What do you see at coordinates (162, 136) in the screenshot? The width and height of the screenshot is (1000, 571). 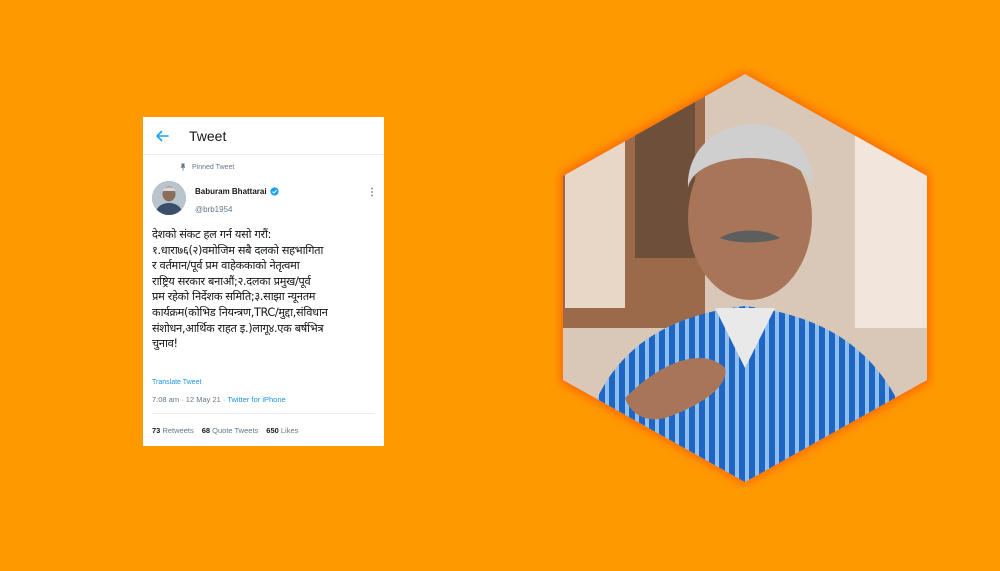 I see `arrow-left-icon` at bounding box center [162, 136].